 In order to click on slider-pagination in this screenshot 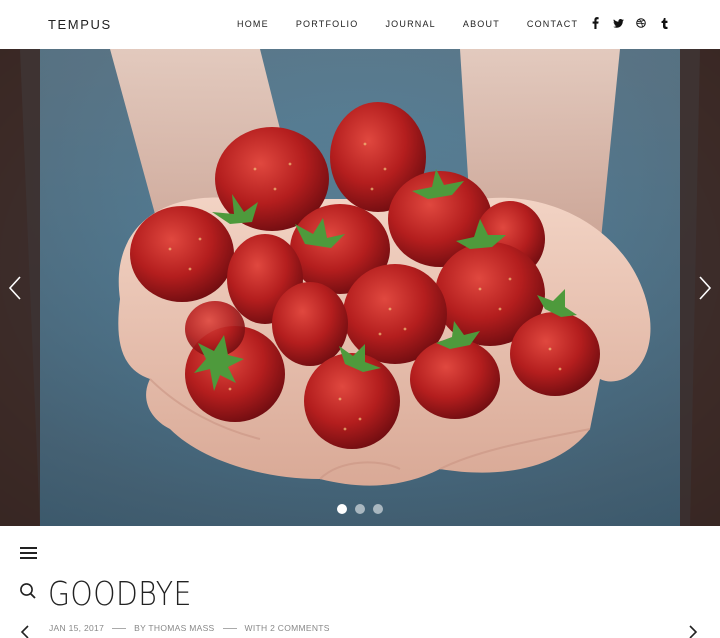, I will do `click(360, 509)`.